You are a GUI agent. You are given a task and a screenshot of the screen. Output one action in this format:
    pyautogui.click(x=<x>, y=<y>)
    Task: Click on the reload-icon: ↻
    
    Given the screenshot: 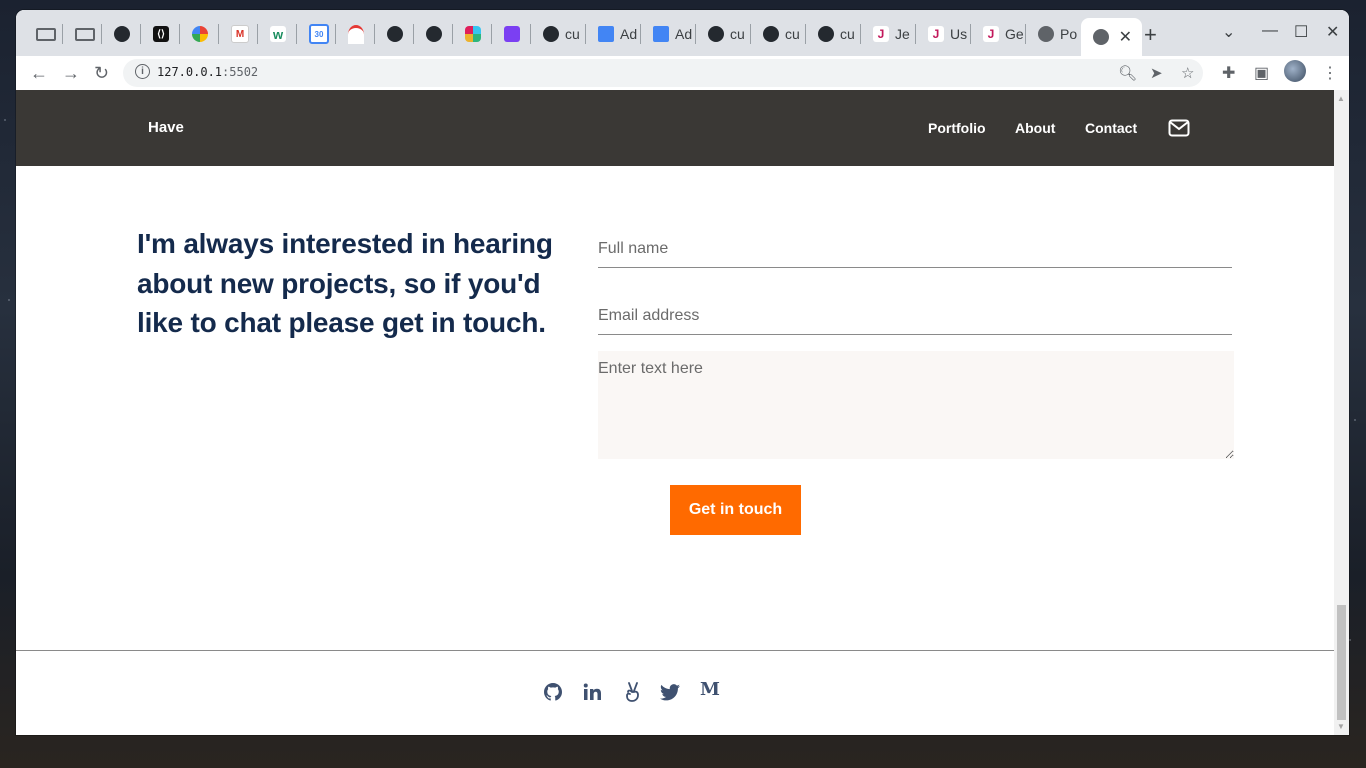 What is the action you would take?
    pyautogui.click(x=101, y=73)
    